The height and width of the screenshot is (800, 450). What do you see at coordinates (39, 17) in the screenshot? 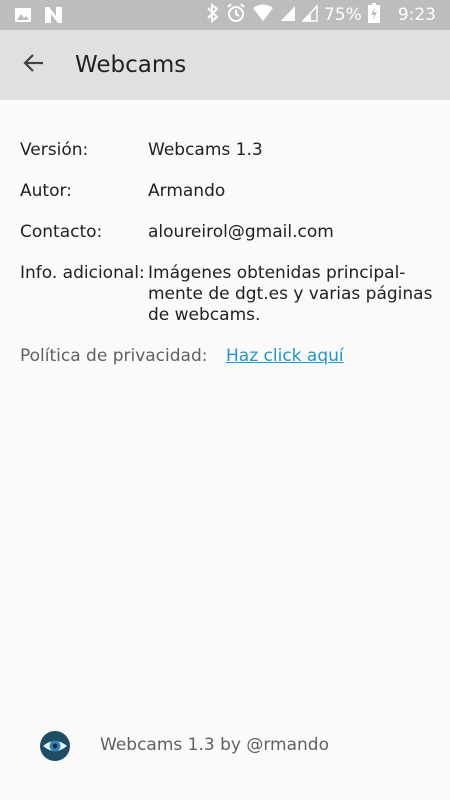
I see `status-bar-notifications` at bounding box center [39, 17].